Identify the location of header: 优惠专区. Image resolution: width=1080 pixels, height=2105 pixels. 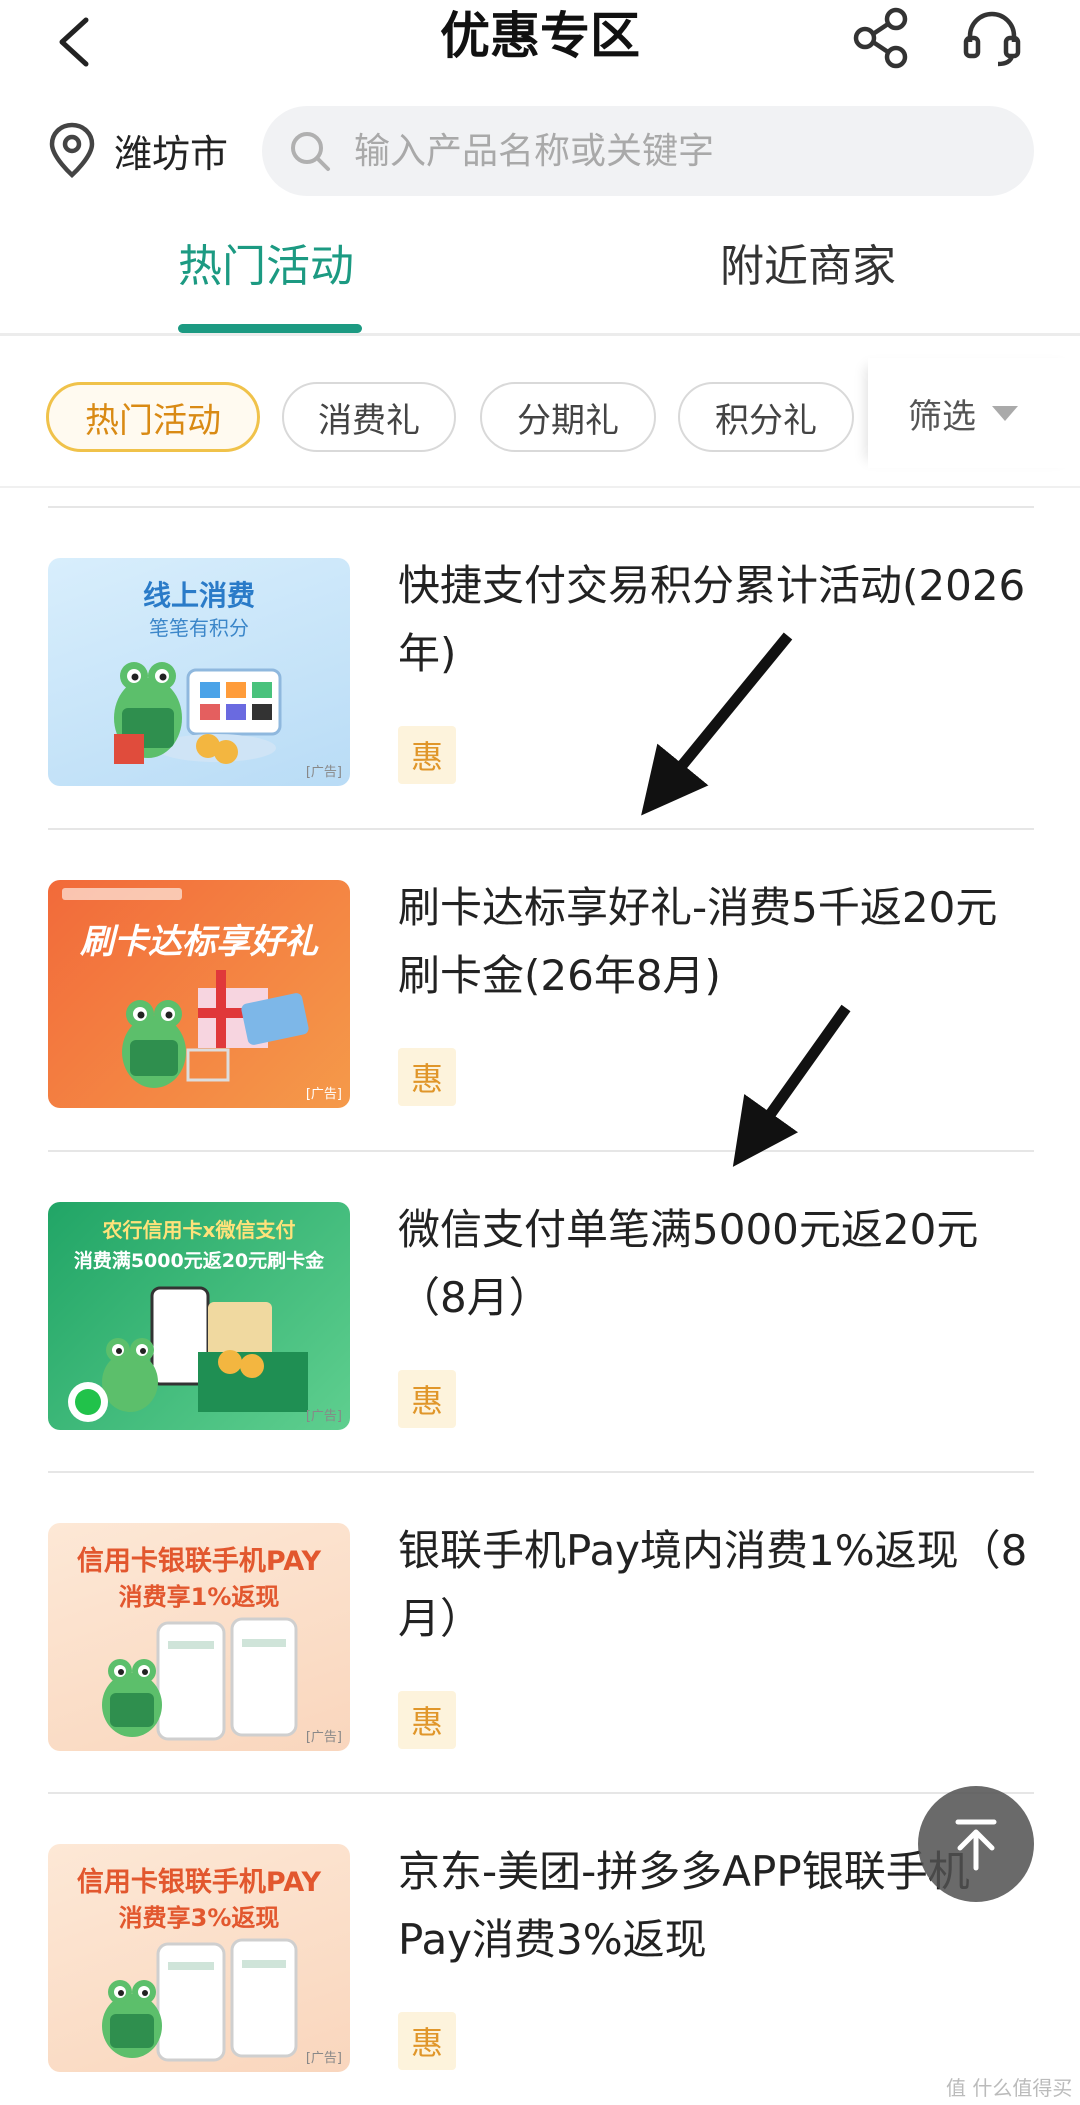
(540, 45).